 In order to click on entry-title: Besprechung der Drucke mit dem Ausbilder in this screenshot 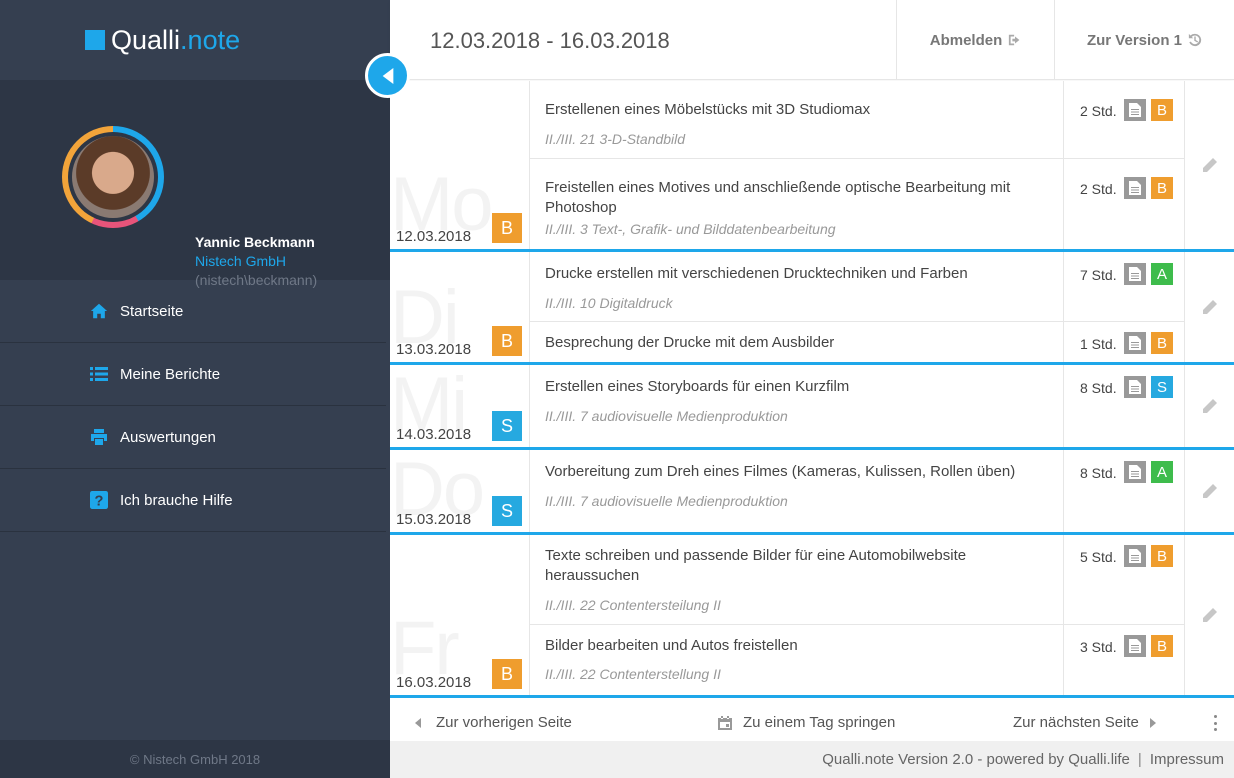, I will do `click(690, 342)`.